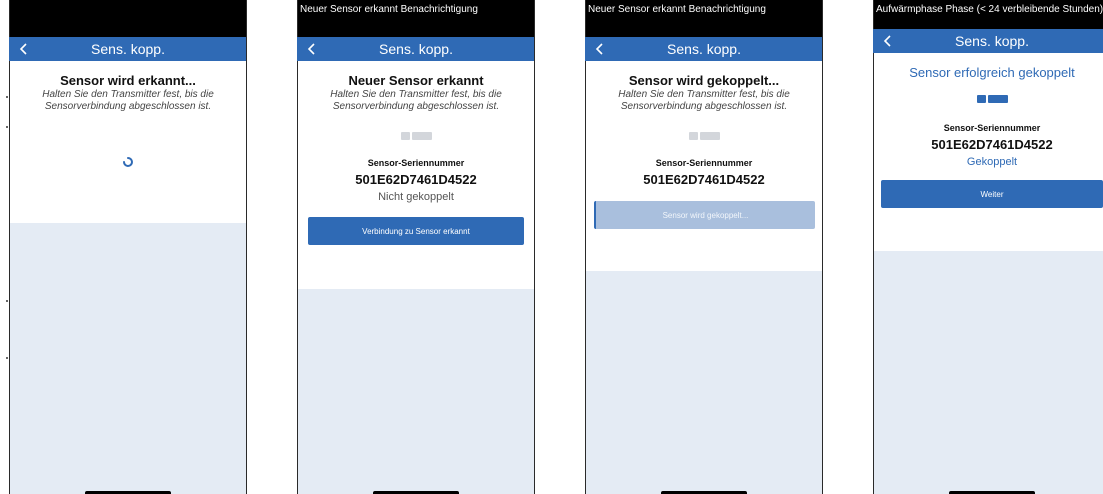 Image resolution: width=1103 pixels, height=494 pixels. I want to click on pairing-state: Gekoppelt, so click(992, 162).